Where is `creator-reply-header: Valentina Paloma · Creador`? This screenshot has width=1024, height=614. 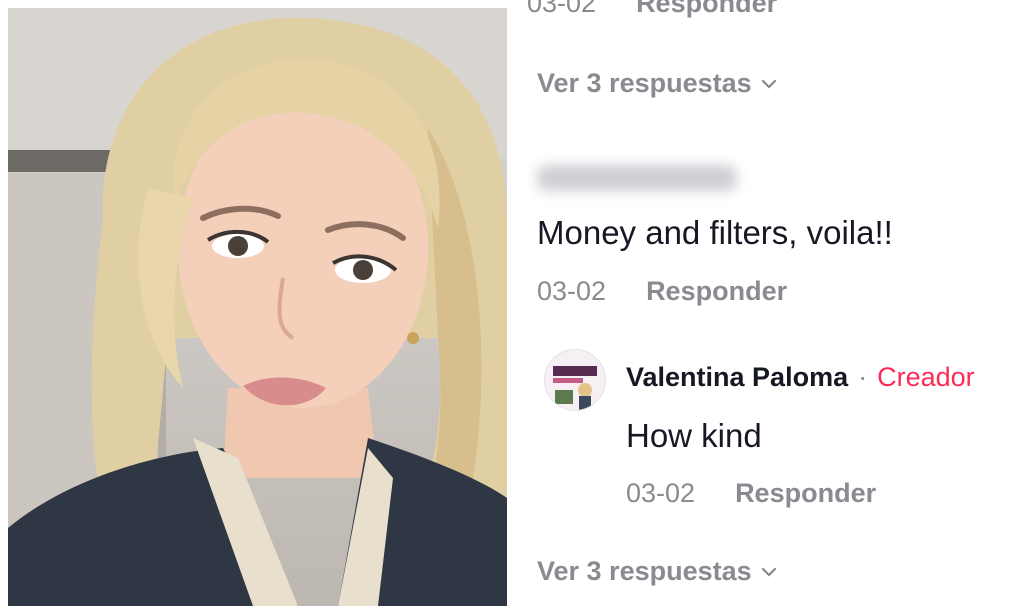
creator-reply-header: Valentina Paloma · Creador is located at coordinates (800, 377).